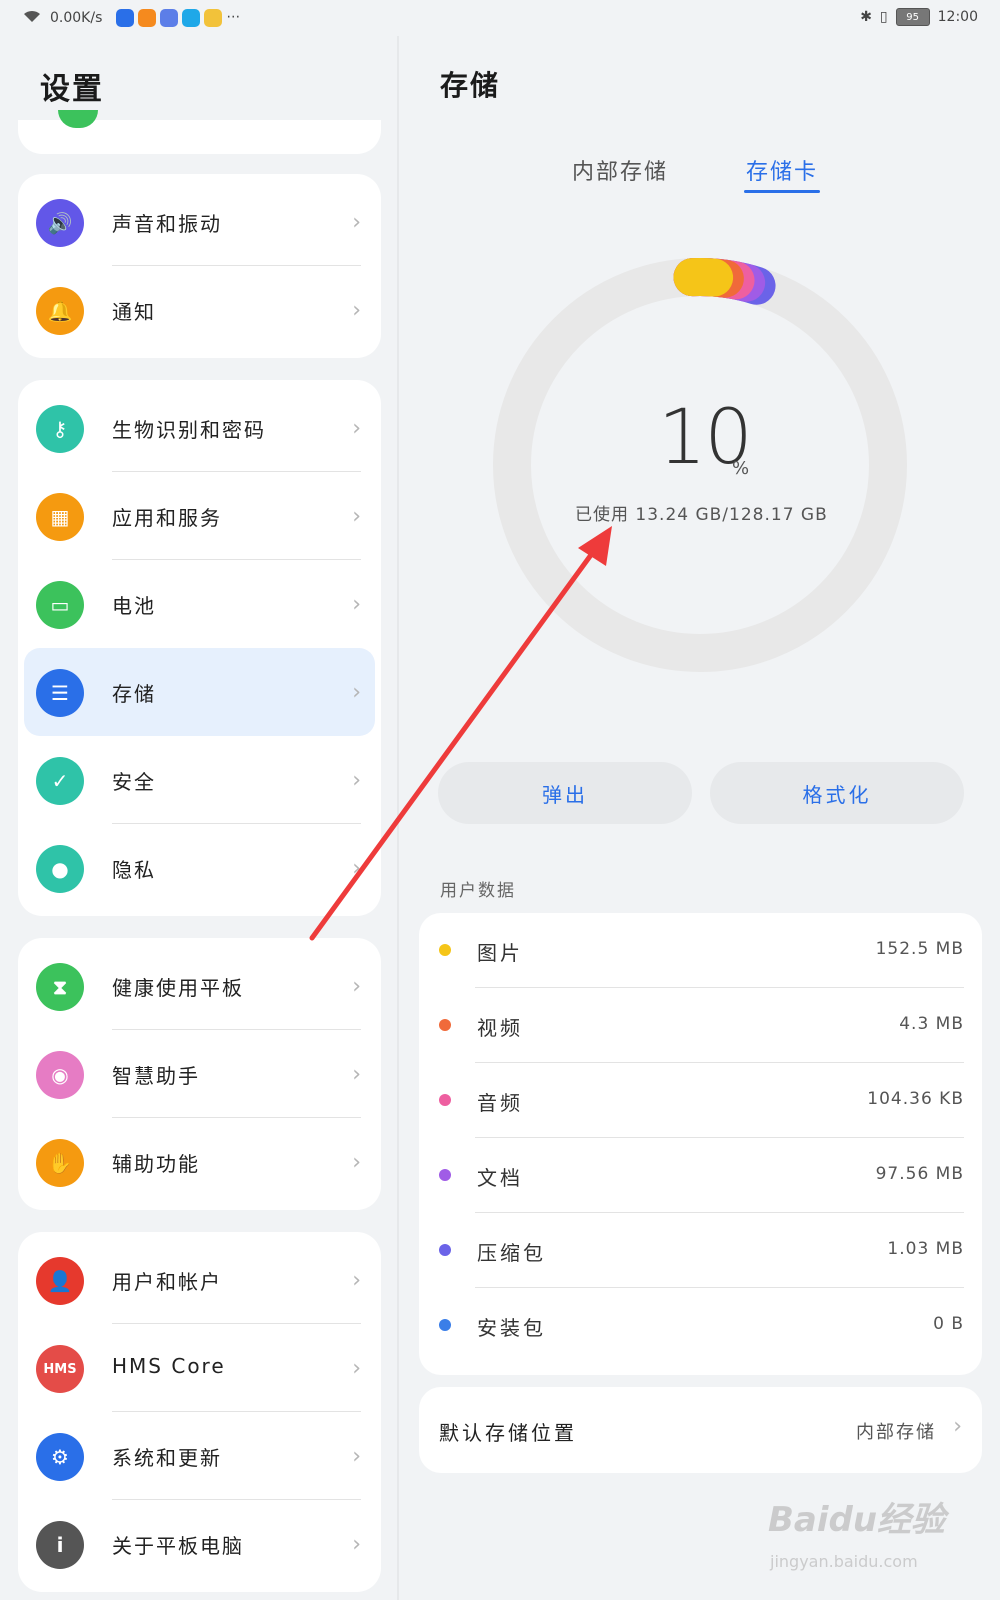 This screenshot has width=1000, height=1600. Describe the element at coordinates (199, 692) in the screenshot. I see `sidebar-item-storage: ☰ 存储 ›` at that location.